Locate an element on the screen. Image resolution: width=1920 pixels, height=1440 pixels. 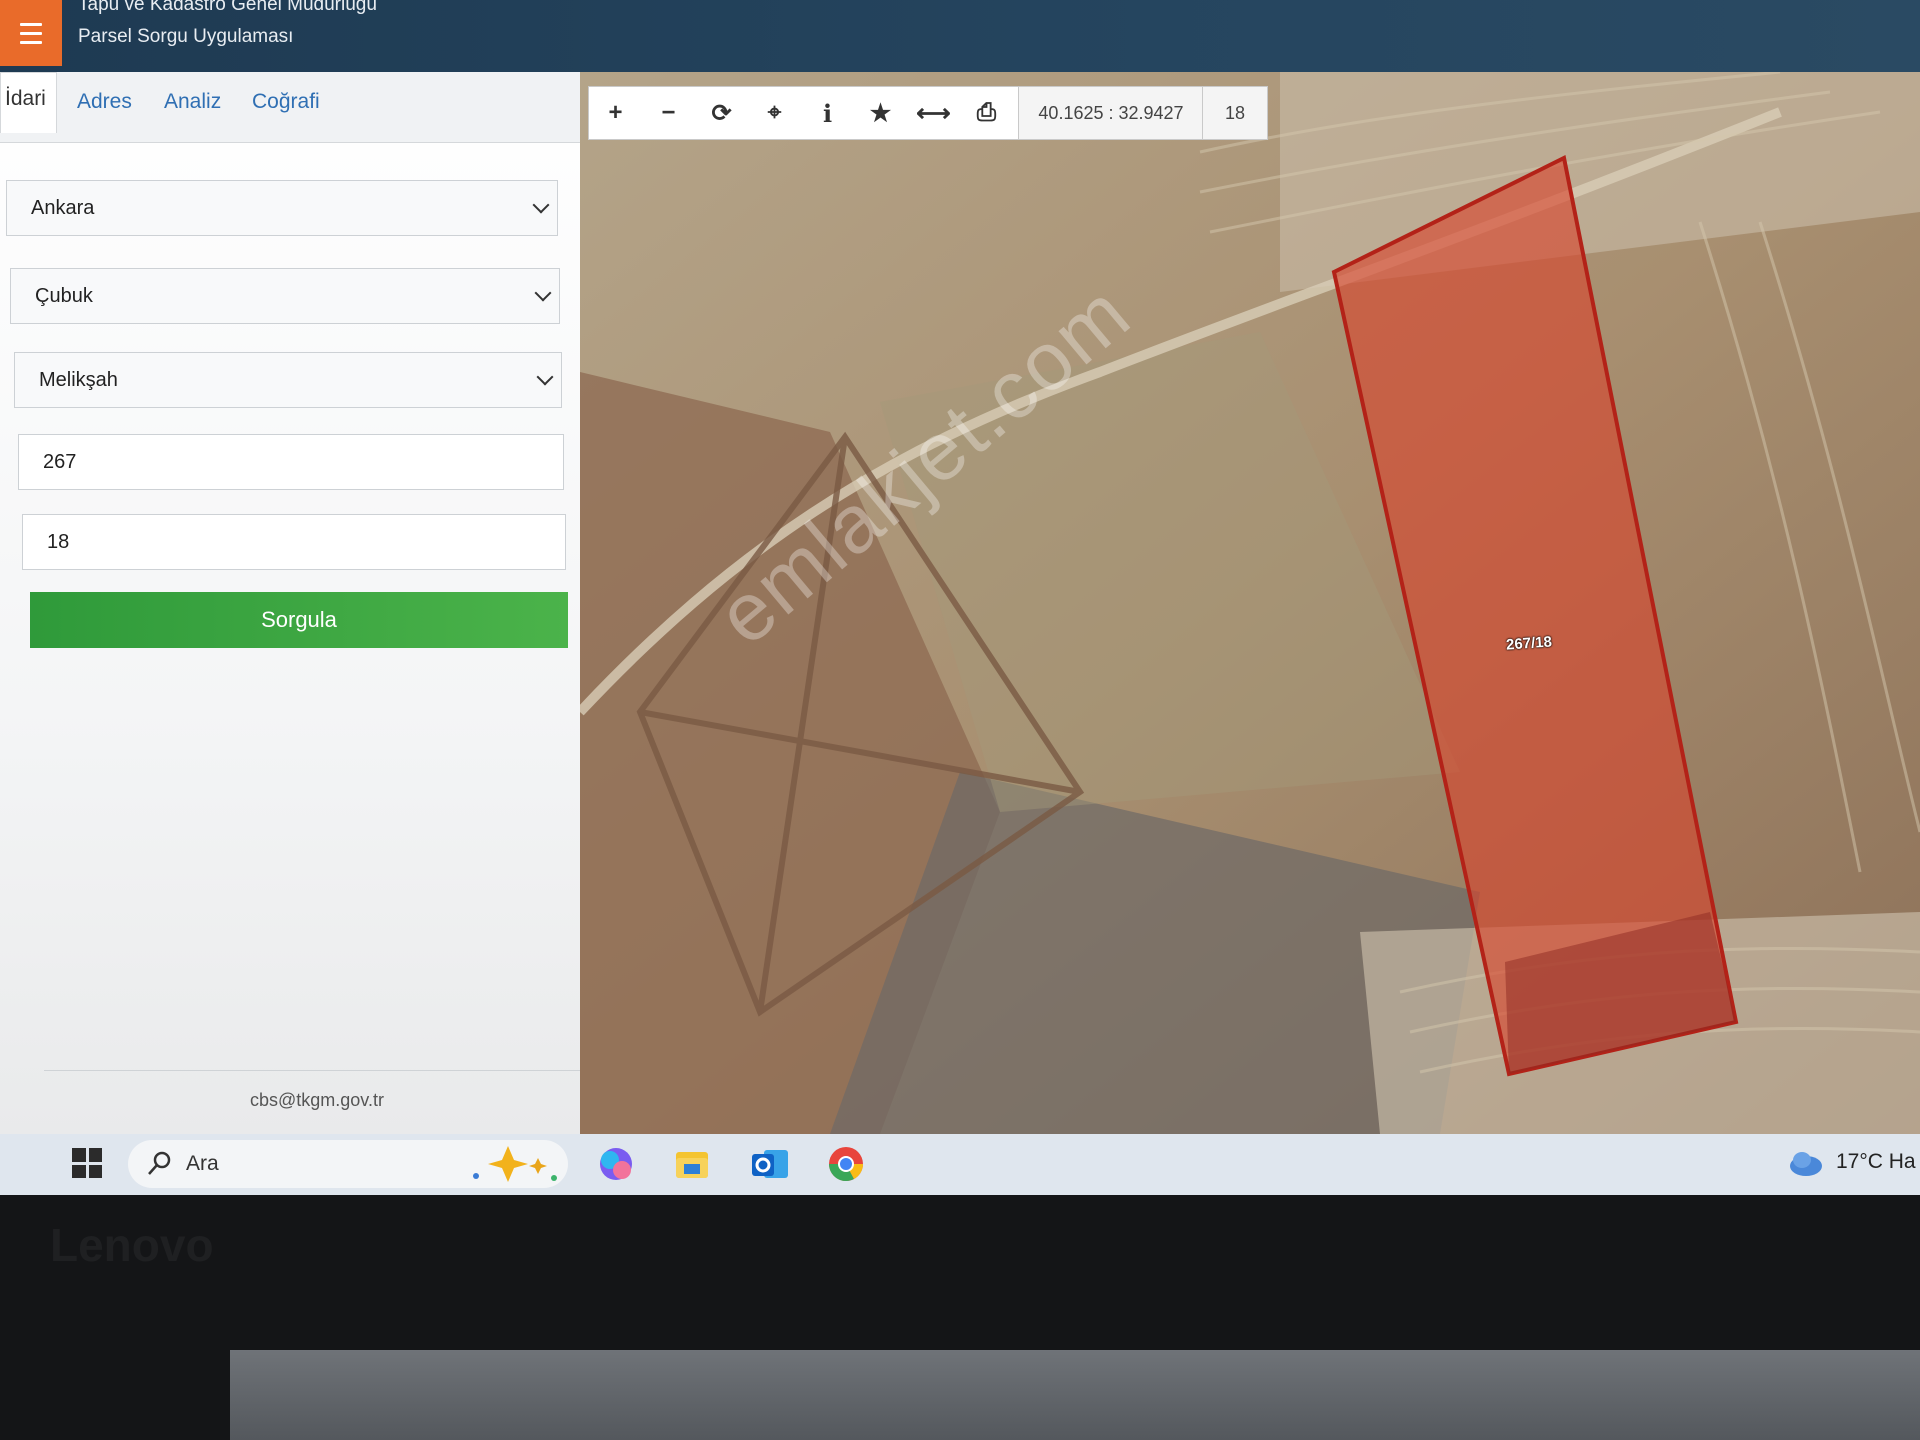
laptop-base is located at coordinates (1075, 1395).